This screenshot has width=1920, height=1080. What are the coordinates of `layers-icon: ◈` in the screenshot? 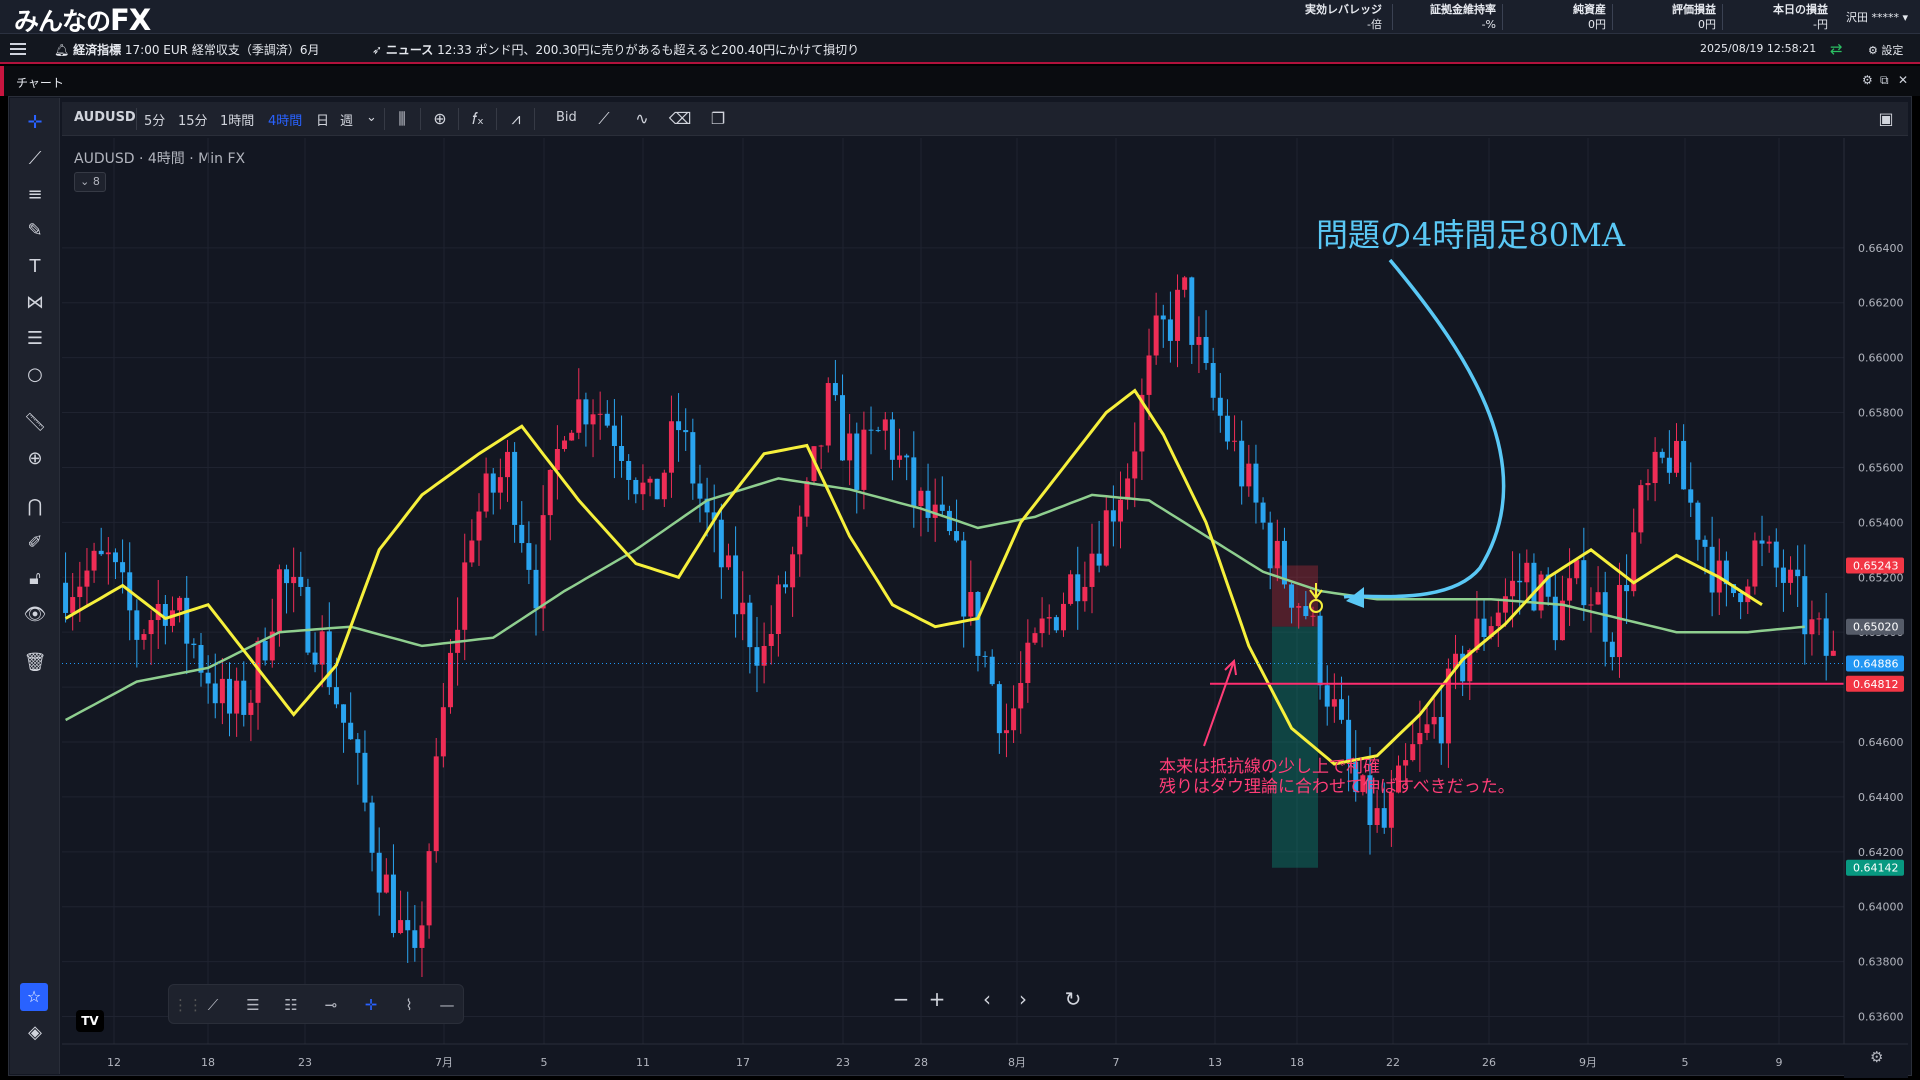 It's located at (35, 1033).